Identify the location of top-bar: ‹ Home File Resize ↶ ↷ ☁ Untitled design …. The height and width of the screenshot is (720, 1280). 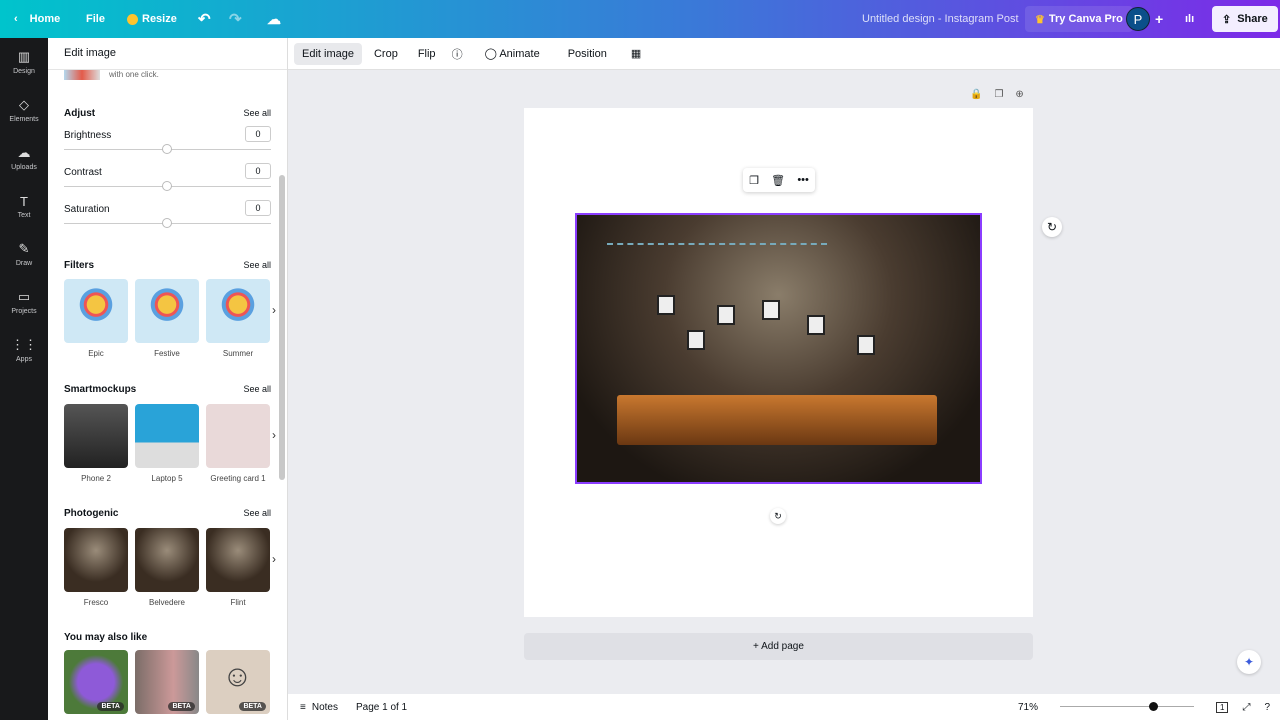
(640, 19).